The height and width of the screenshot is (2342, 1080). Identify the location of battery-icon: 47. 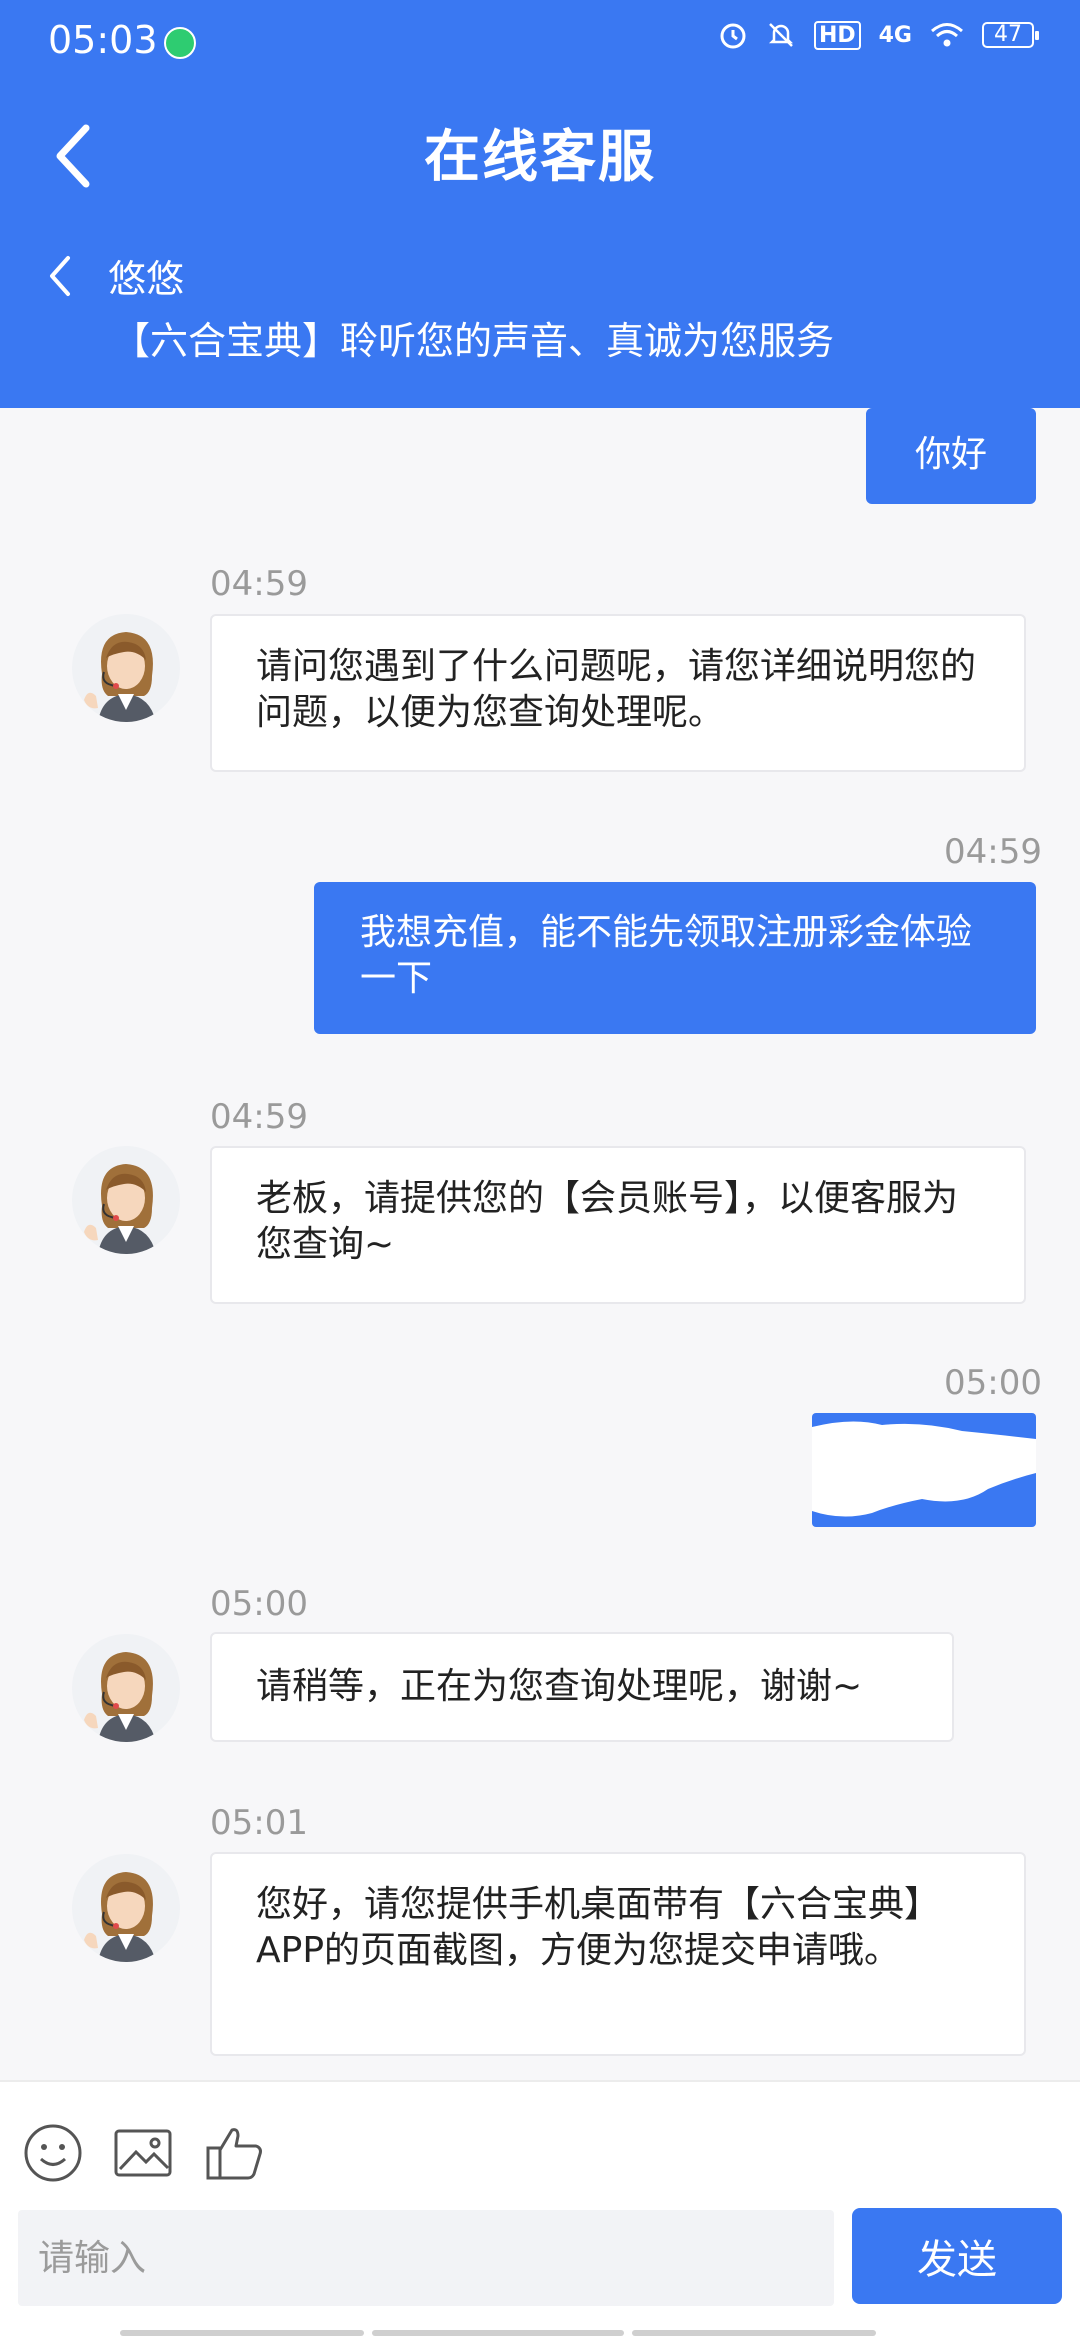
(1010, 35).